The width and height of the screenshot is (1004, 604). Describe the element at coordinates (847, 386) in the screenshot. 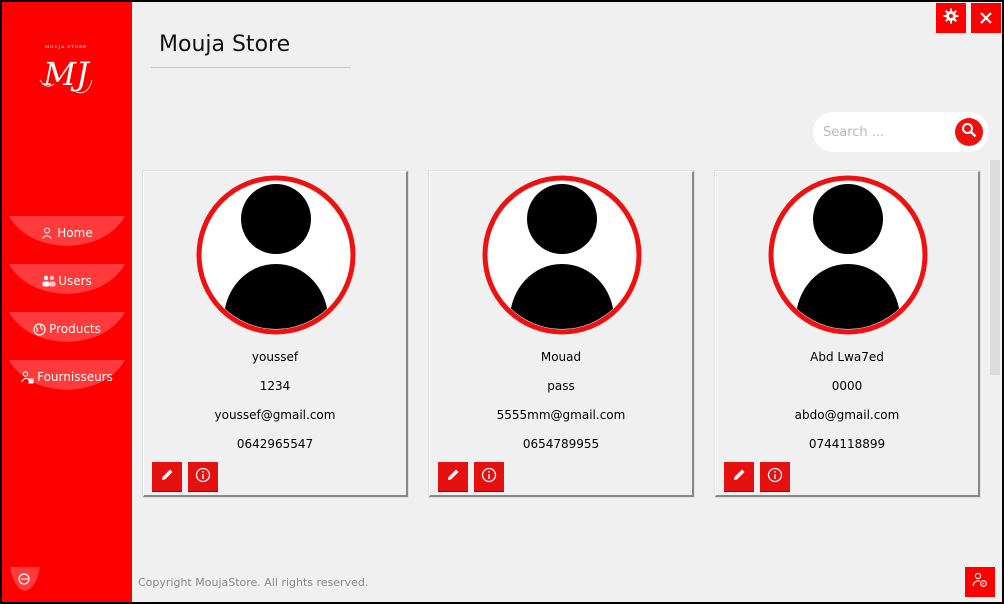

I see `user-password: 0000` at that location.